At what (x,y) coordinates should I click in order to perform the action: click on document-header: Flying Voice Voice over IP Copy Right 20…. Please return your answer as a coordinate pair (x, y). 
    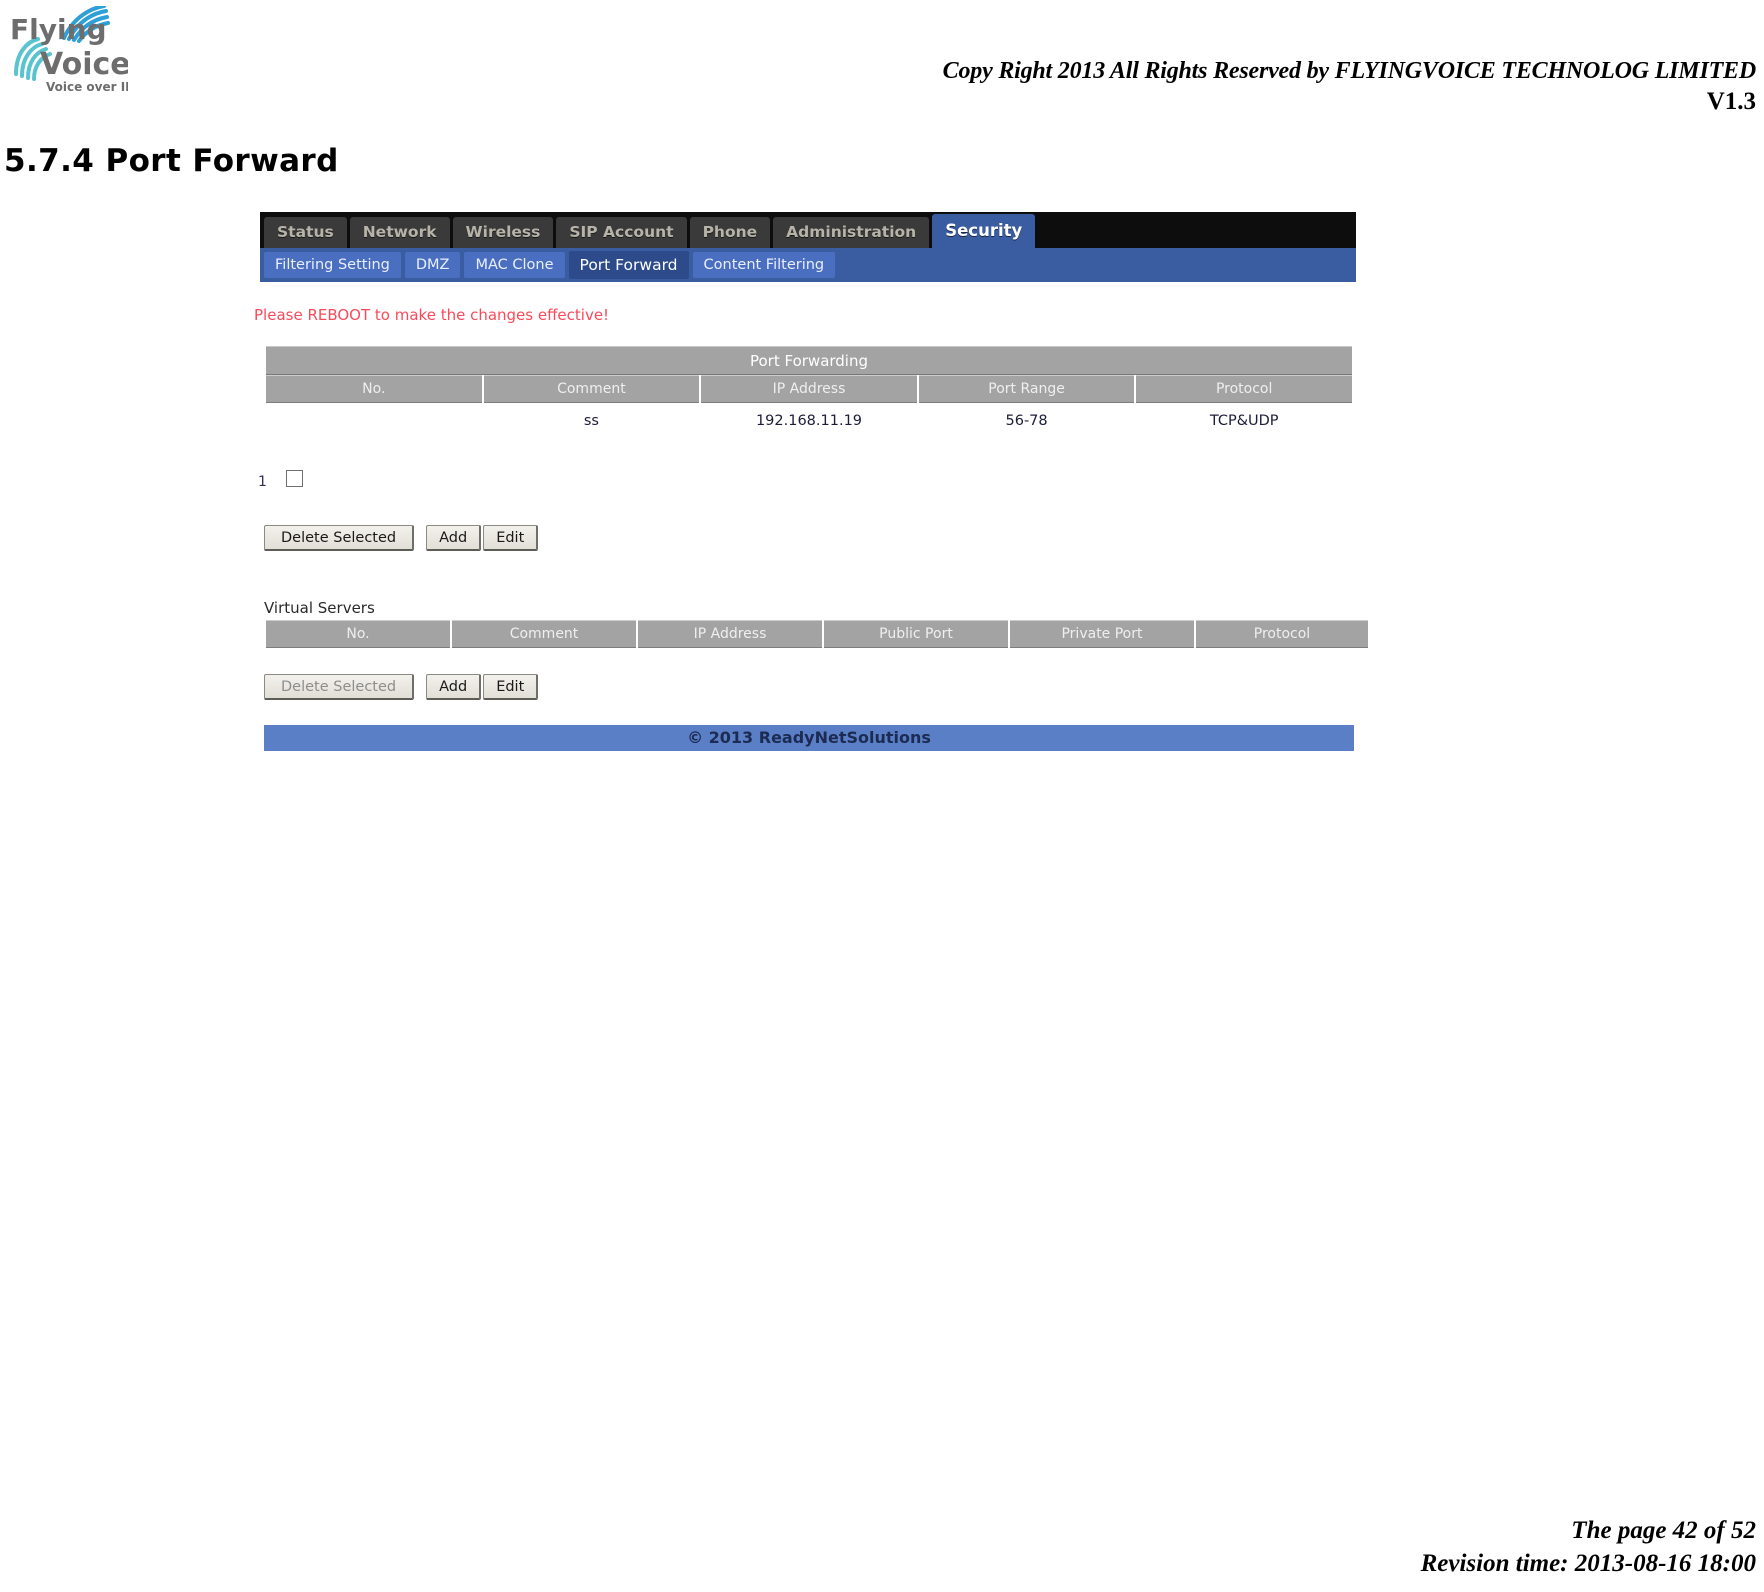
    Looking at the image, I should click on (882, 65).